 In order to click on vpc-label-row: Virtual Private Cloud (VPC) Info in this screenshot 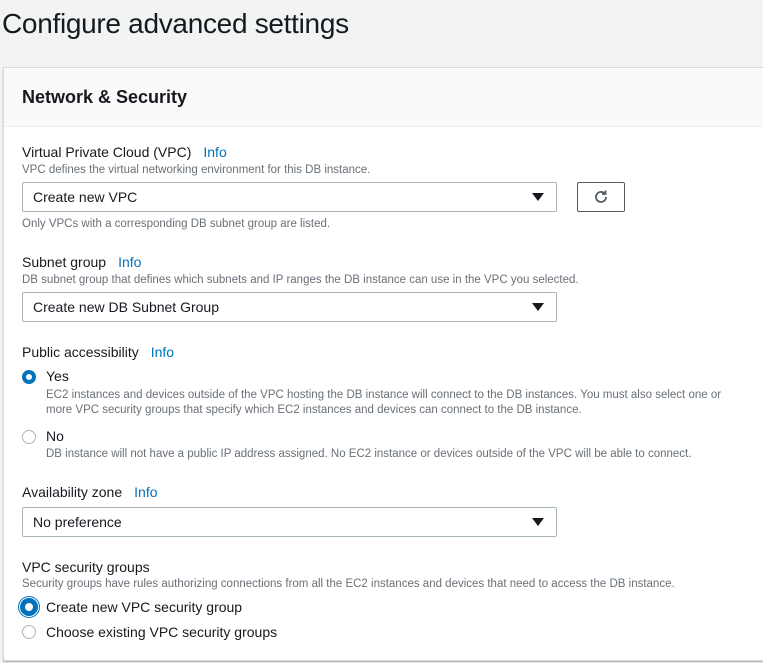, I will do `click(124, 153)`.